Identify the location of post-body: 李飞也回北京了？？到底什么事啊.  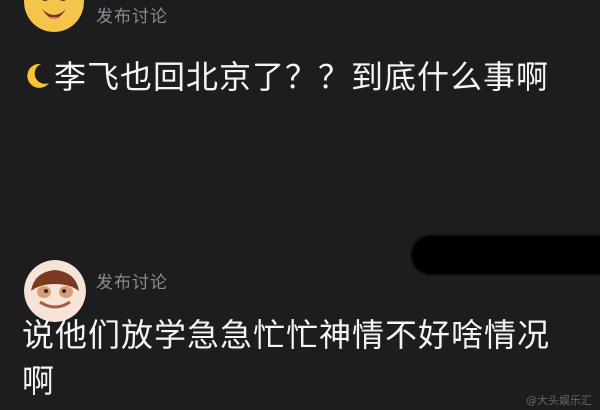
(301, 77).